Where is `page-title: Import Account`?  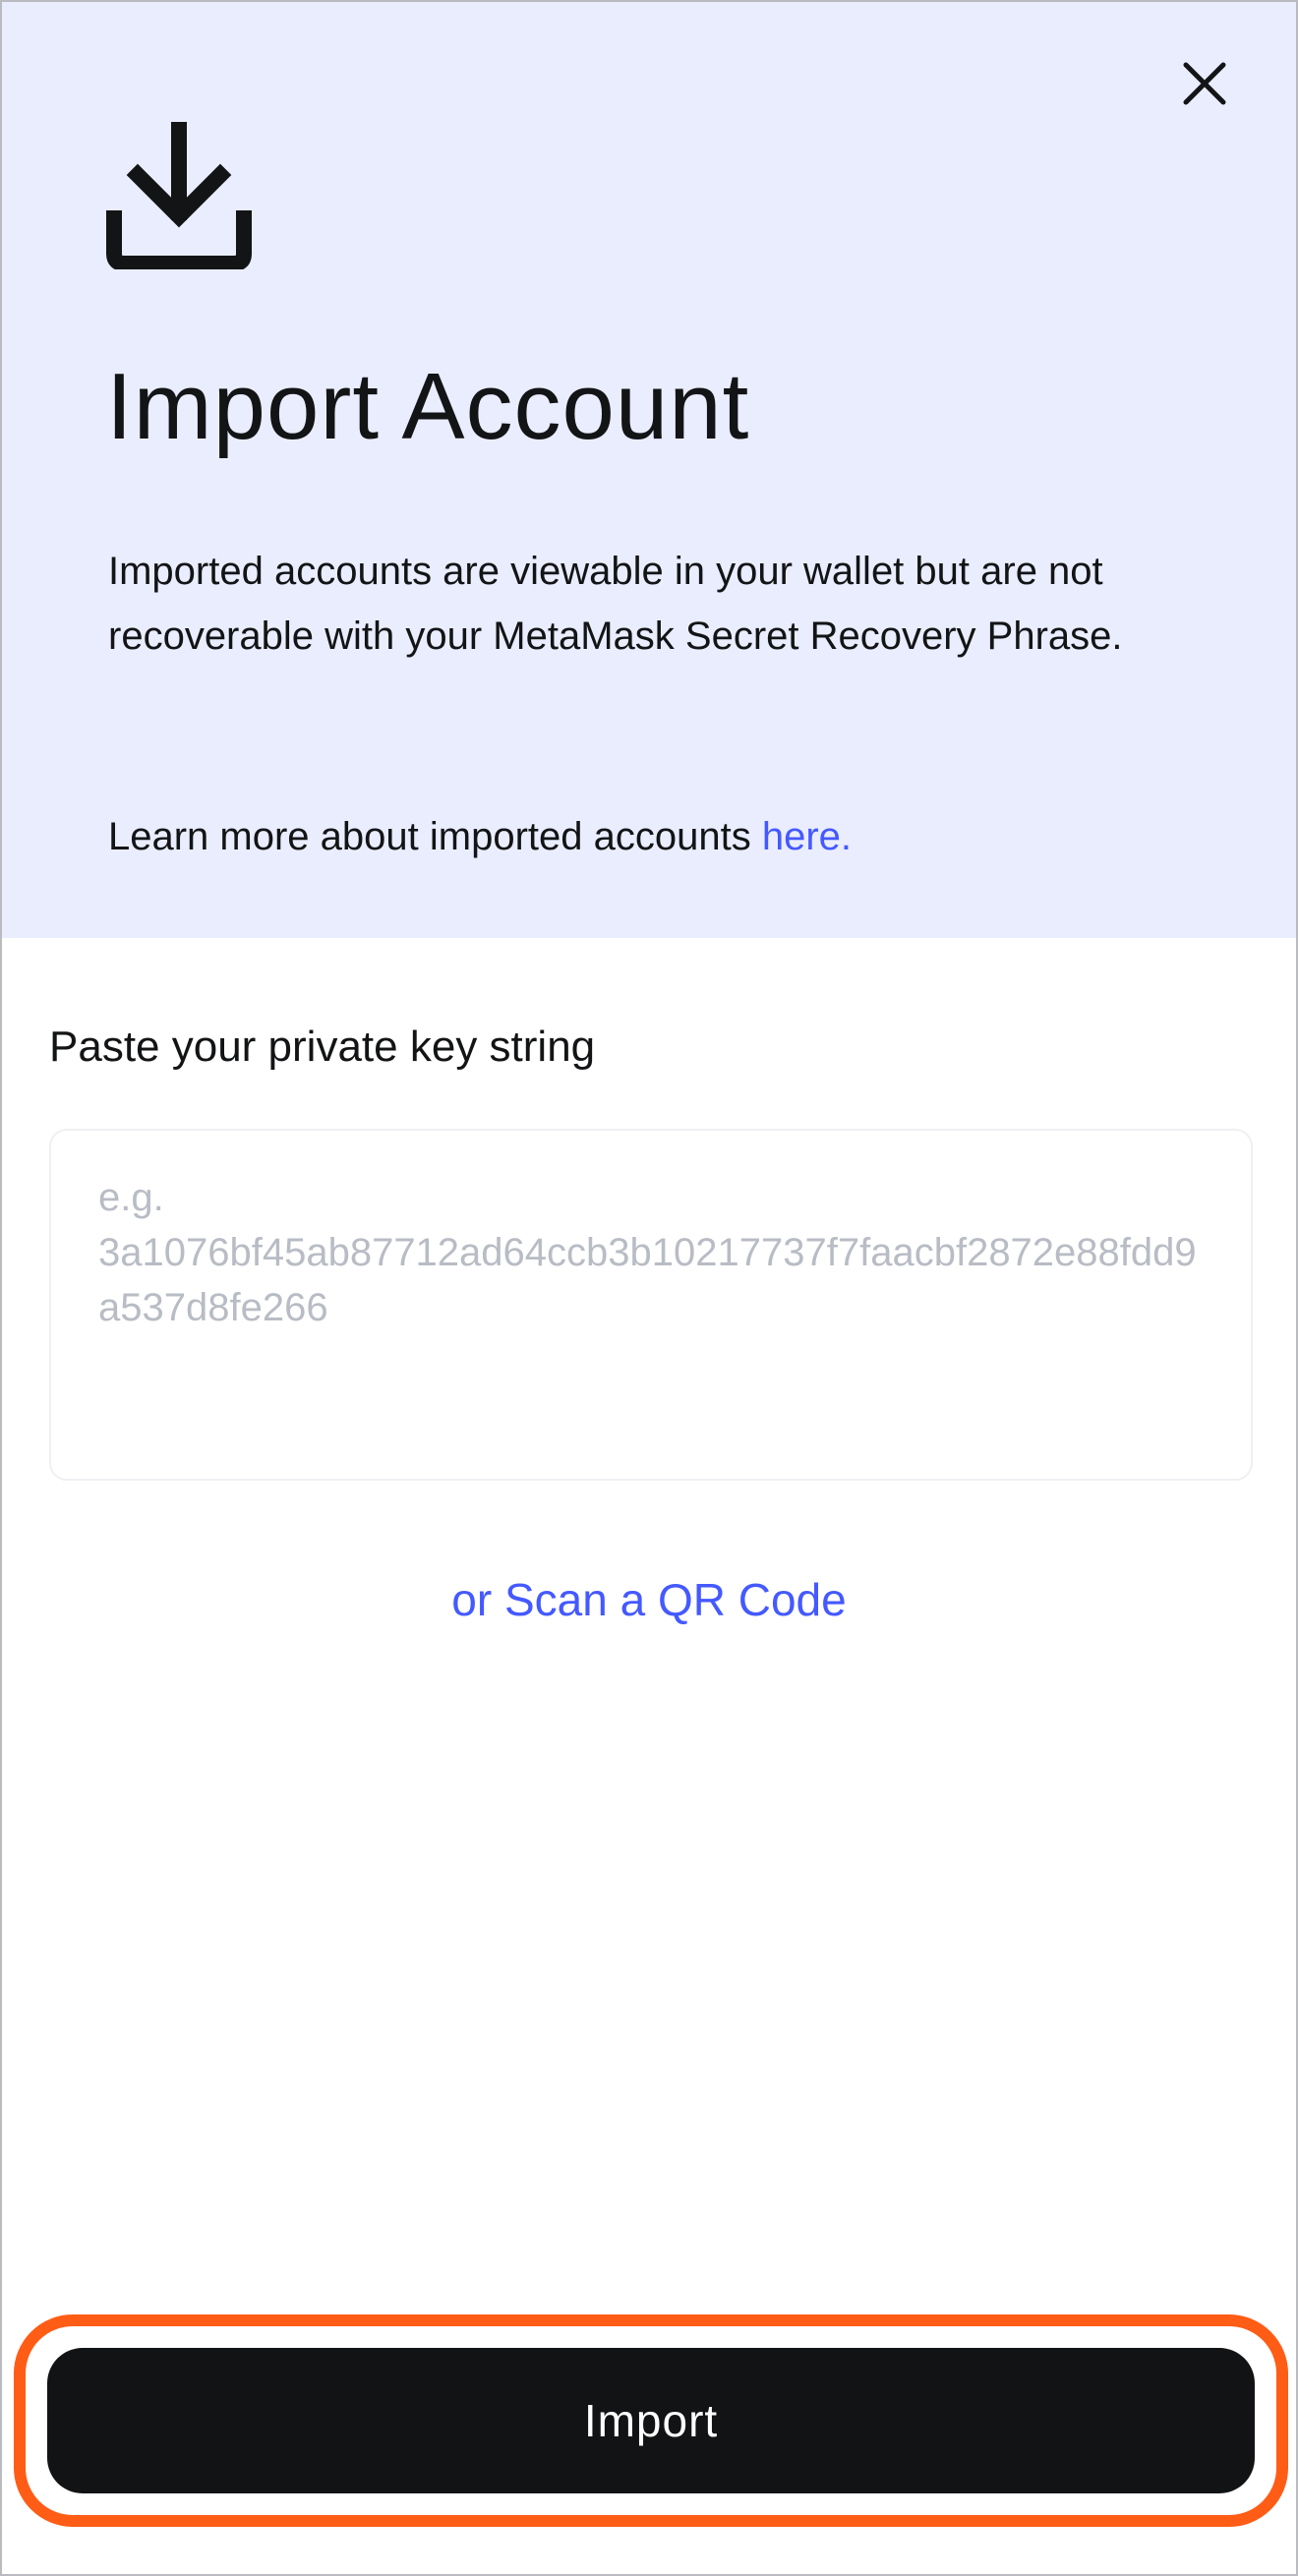
page-title: Import Account is located at coordinates (428, 406).